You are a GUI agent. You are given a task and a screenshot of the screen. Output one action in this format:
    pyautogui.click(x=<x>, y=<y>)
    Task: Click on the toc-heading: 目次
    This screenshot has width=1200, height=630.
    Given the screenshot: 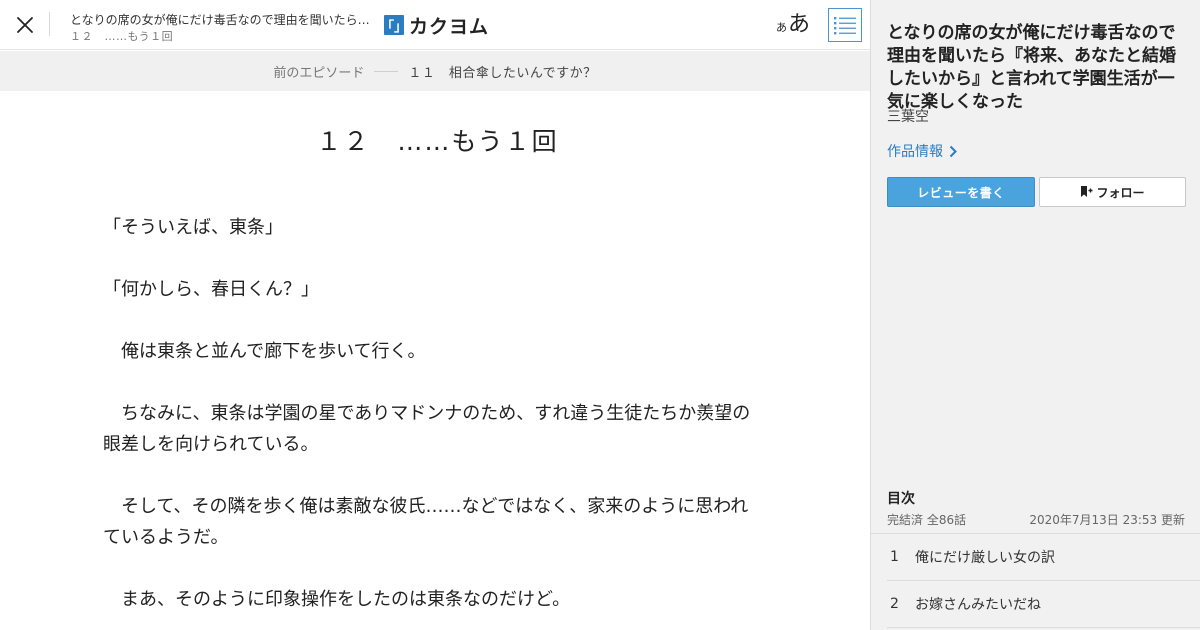 What is the action you would take?
    pyautogui.click(x=901, y=499)
    